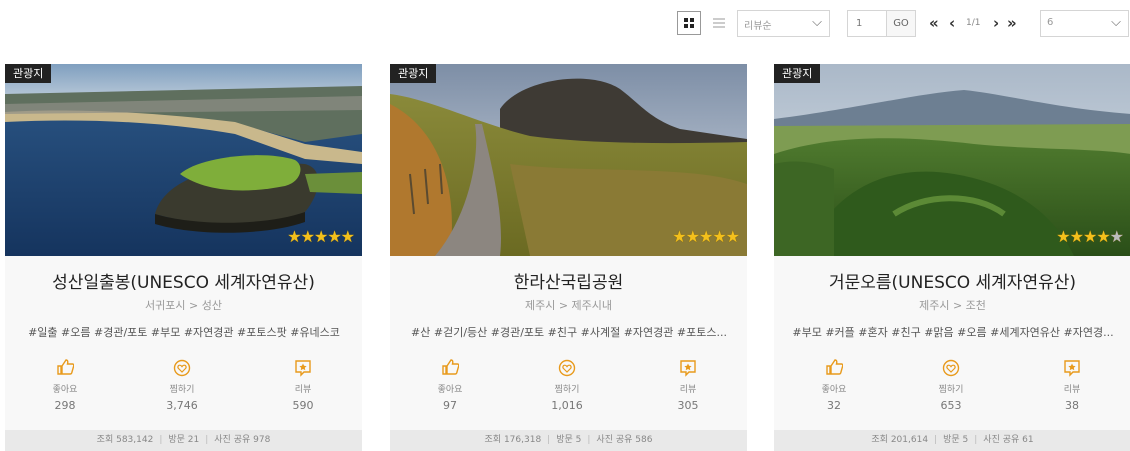 This screenshot has height=451, width=1130. I want to click on card-footer-stats: 조회 201,614 | 방문 5 | 사진 공유 61, so click(952, 440).